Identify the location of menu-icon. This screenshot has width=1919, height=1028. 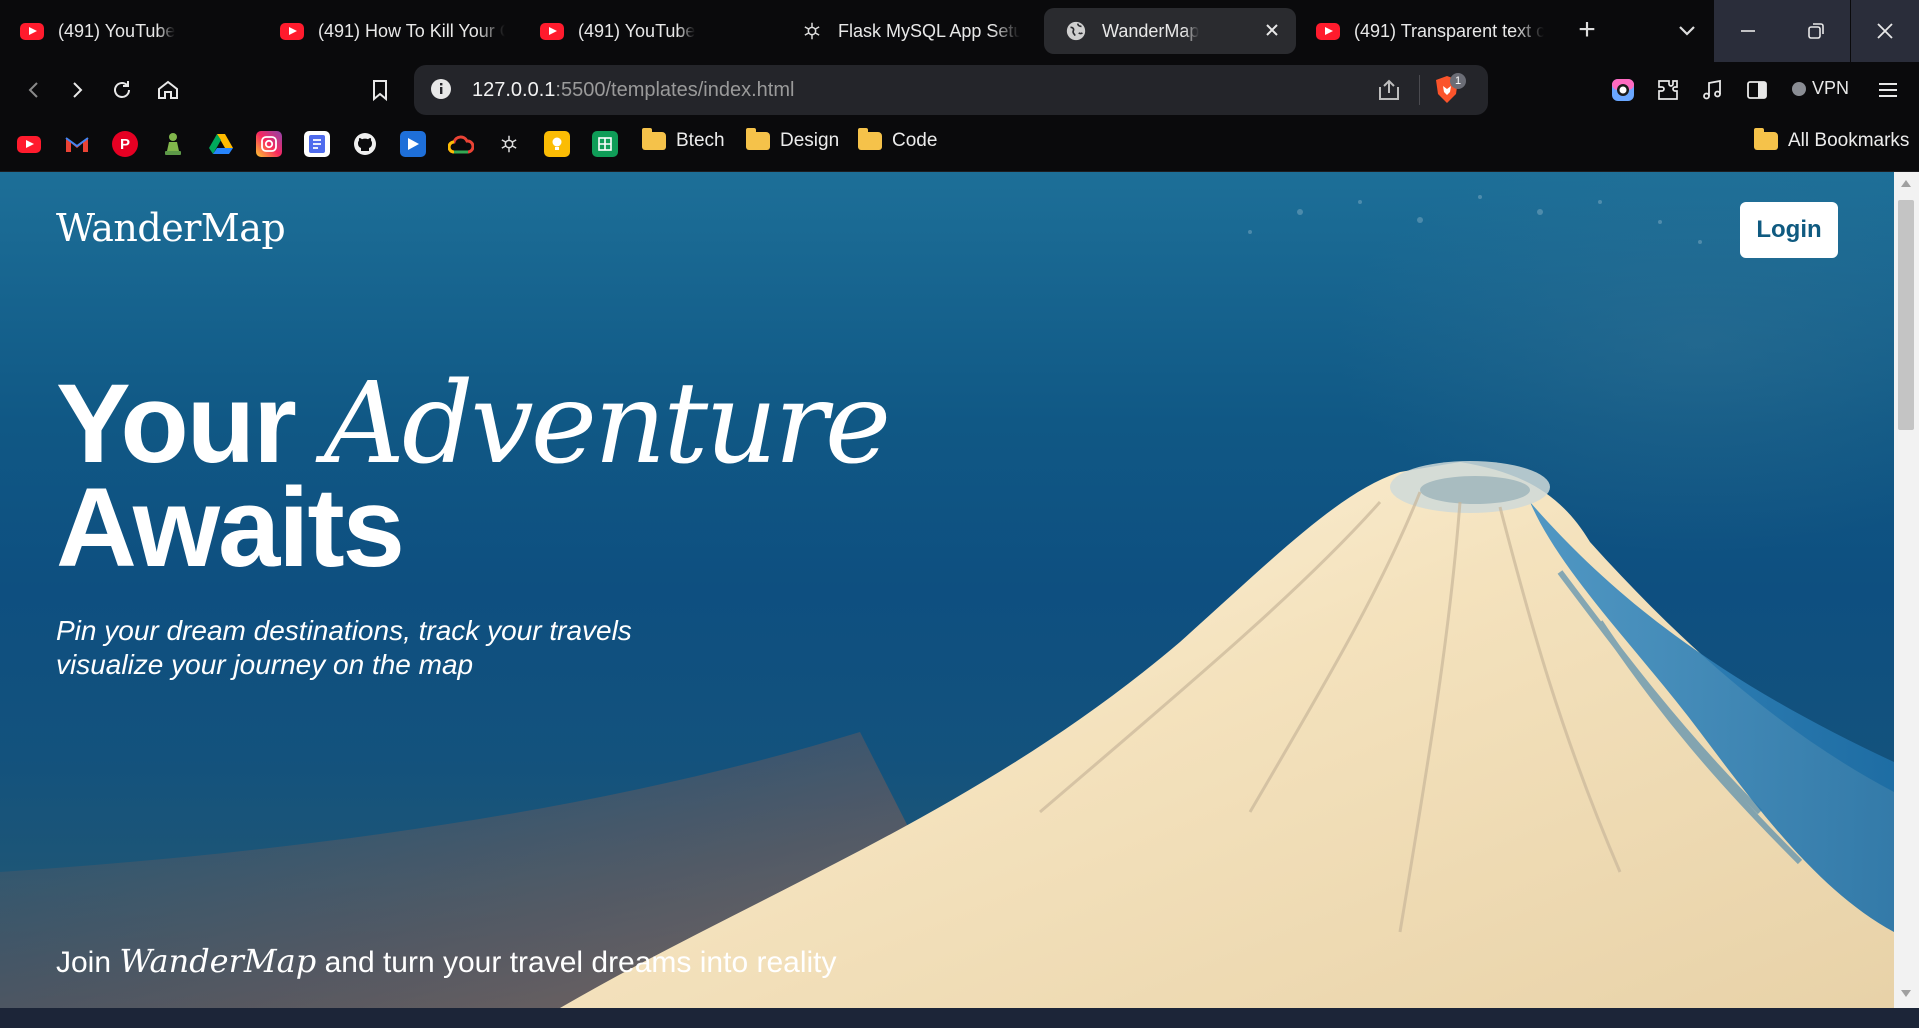
(1888, 90).